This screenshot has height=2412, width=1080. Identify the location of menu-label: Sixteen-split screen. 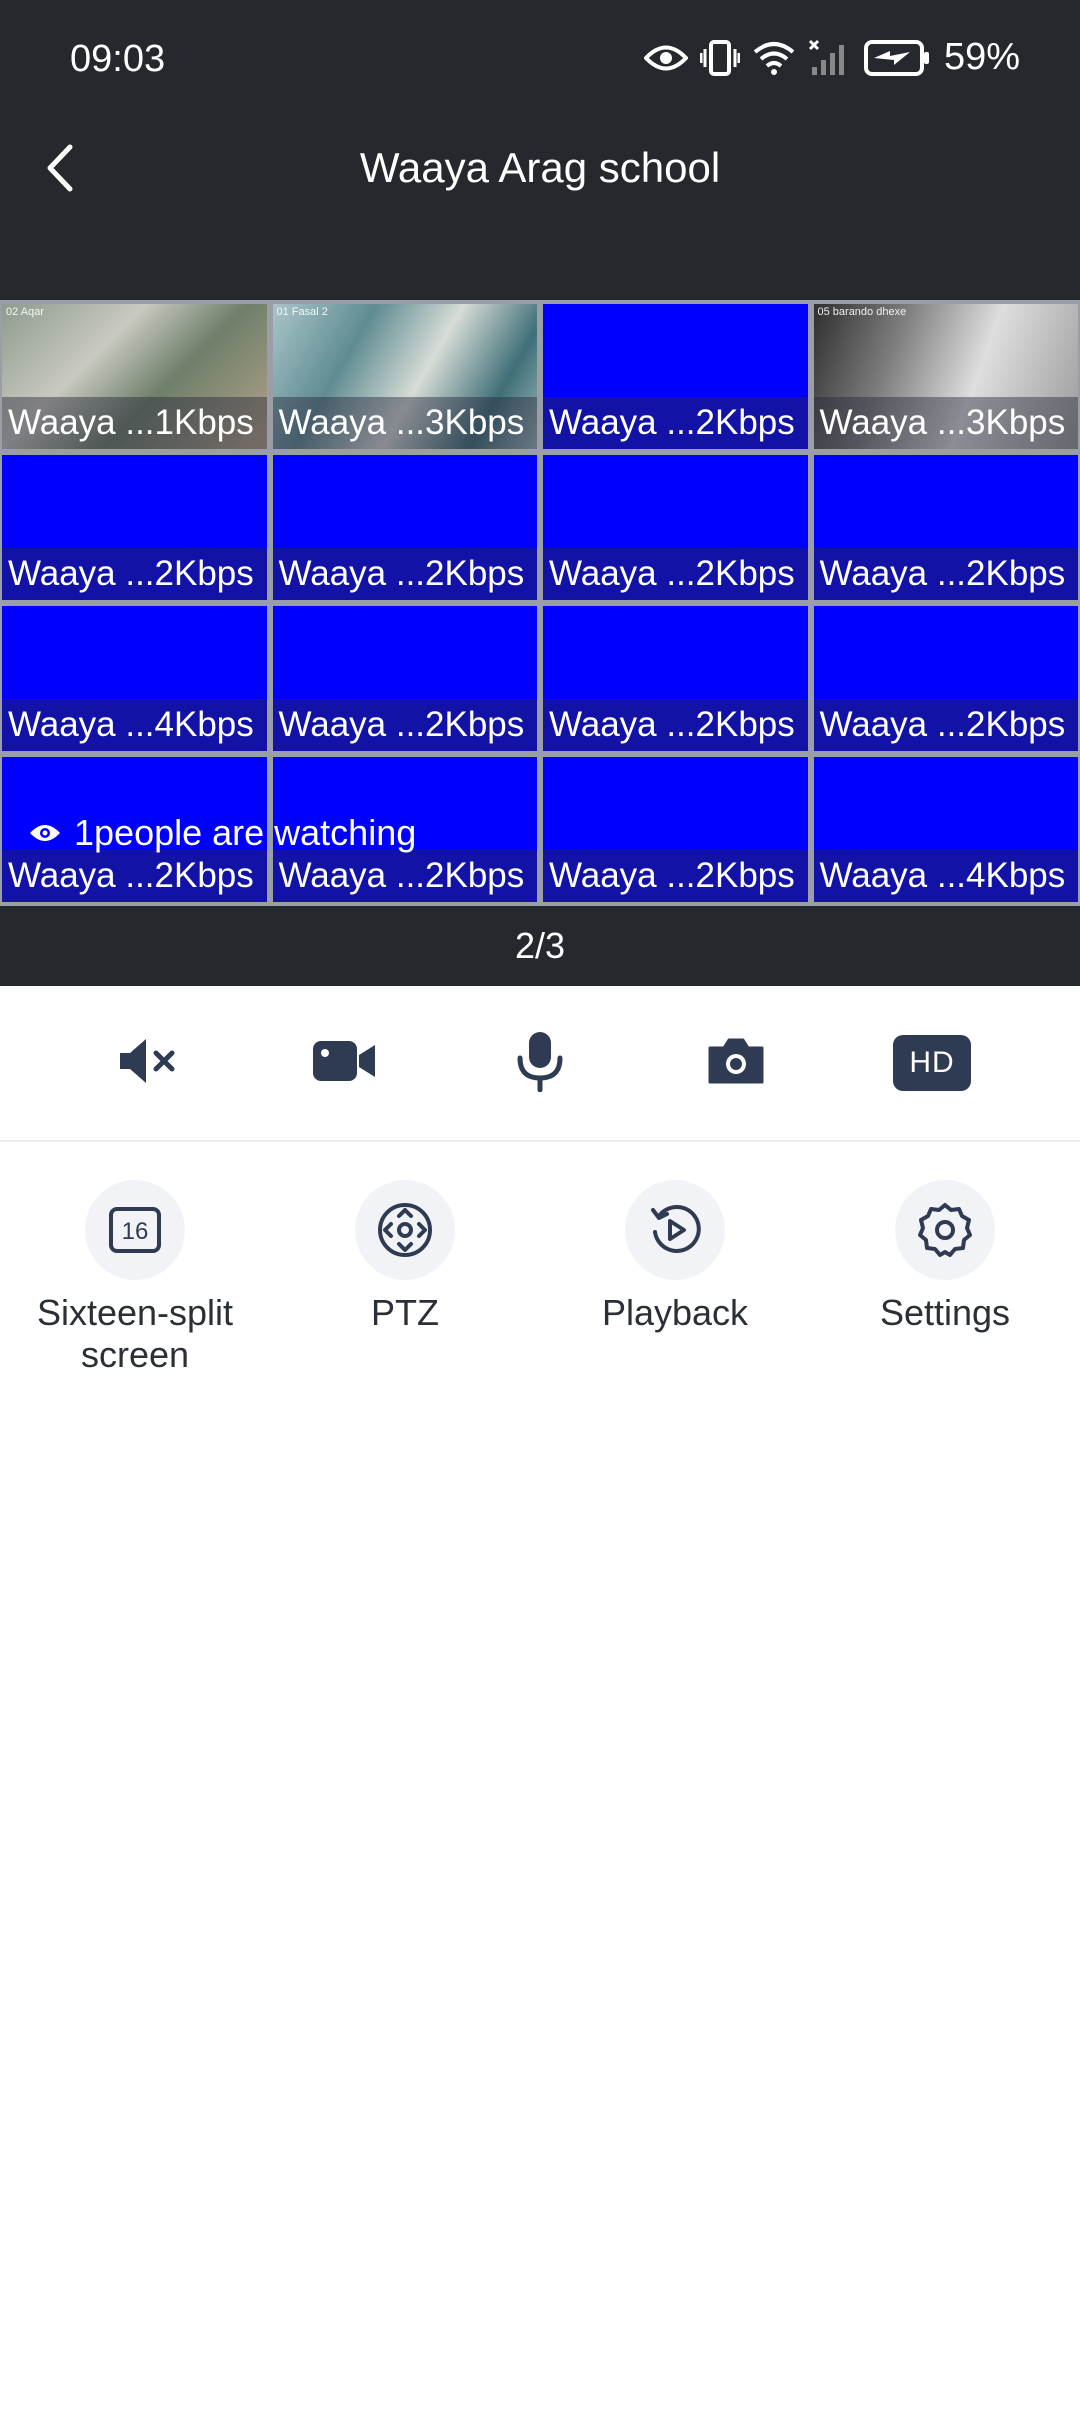
(135, 1333).